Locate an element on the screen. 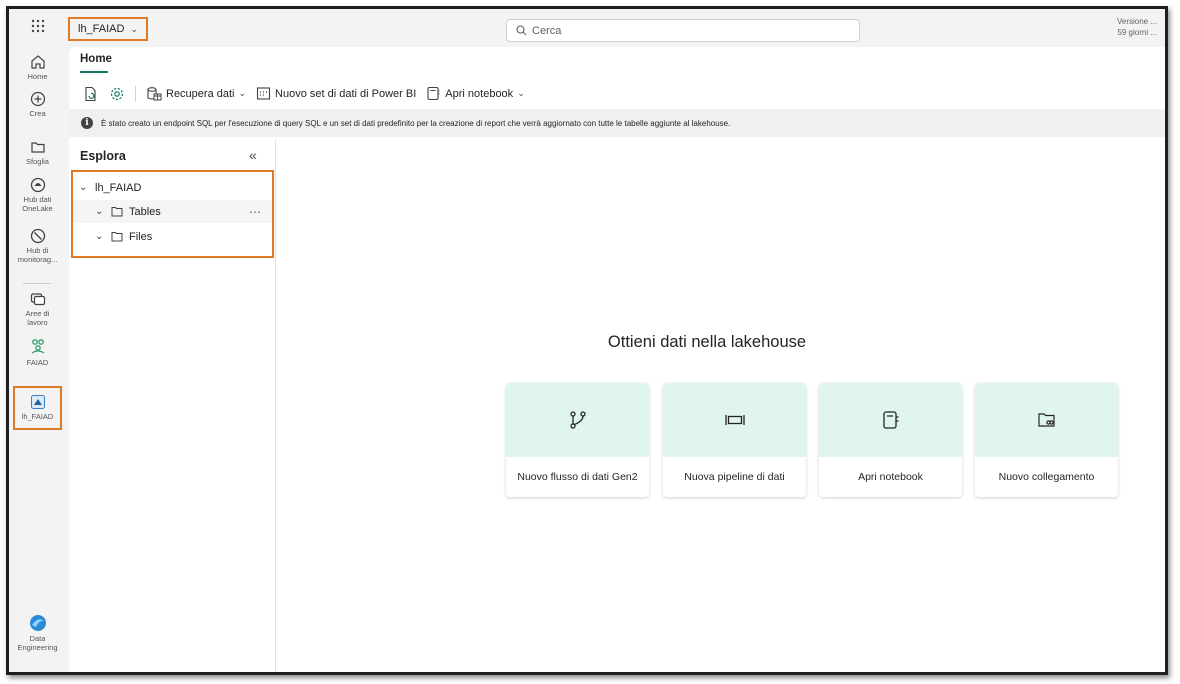  folder-link-icon is located at coordinates (1046, 420).